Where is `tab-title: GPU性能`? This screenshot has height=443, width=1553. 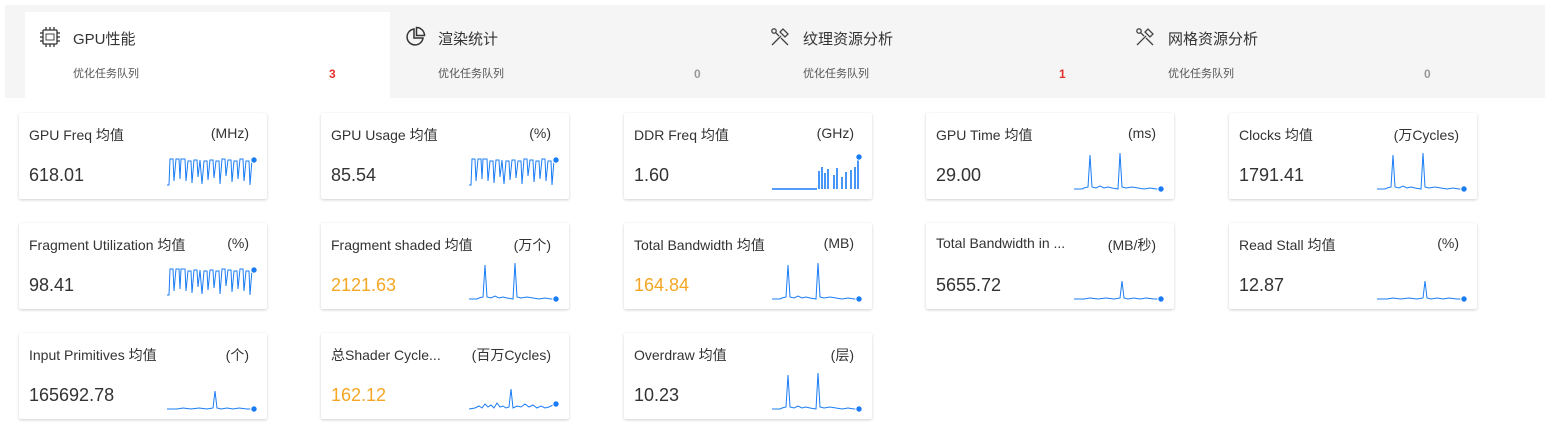
tab-title: GPU性能 is located at coordinates (104, 39).